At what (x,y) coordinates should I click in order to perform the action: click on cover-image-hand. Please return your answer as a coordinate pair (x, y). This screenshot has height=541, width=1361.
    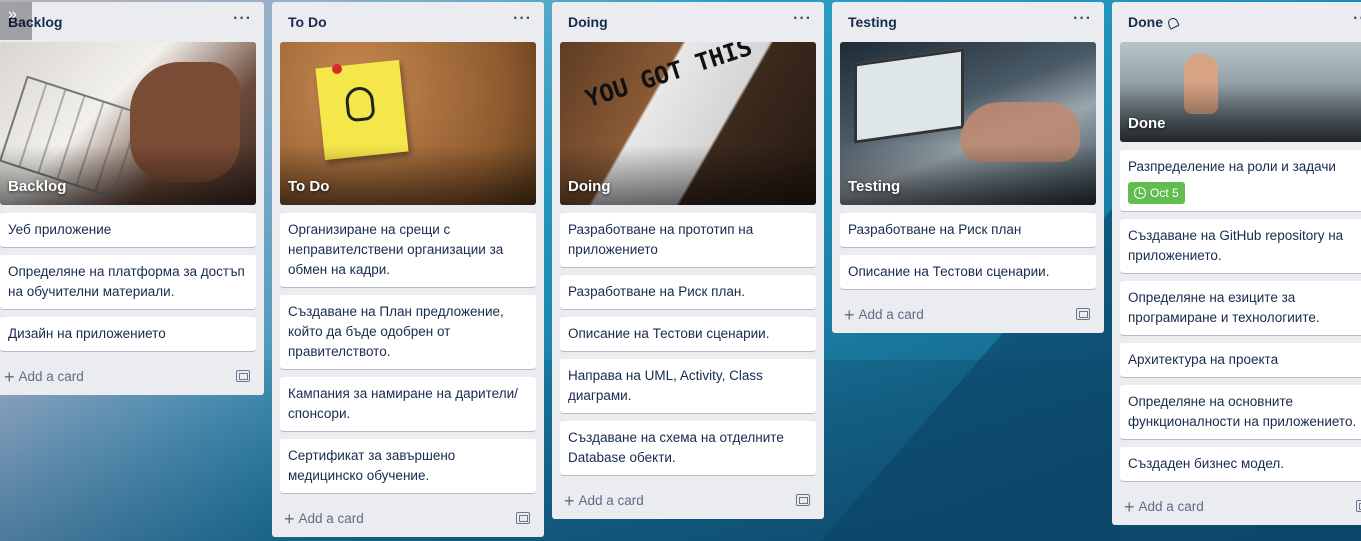
    Looking at the image, I should click on (185, 122).